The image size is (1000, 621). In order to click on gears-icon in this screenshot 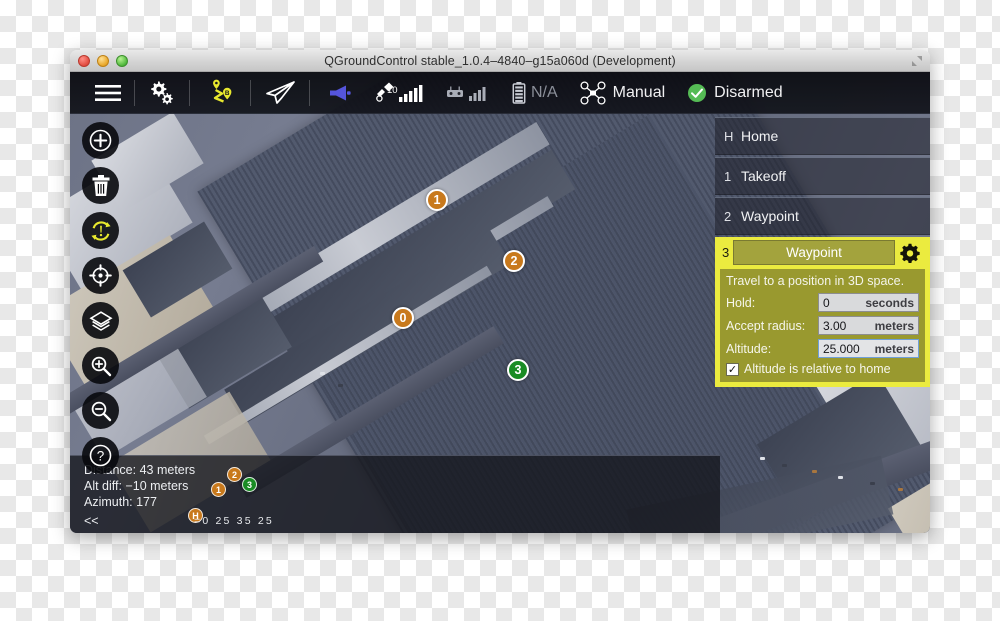, I will do `click(162, 92)`.